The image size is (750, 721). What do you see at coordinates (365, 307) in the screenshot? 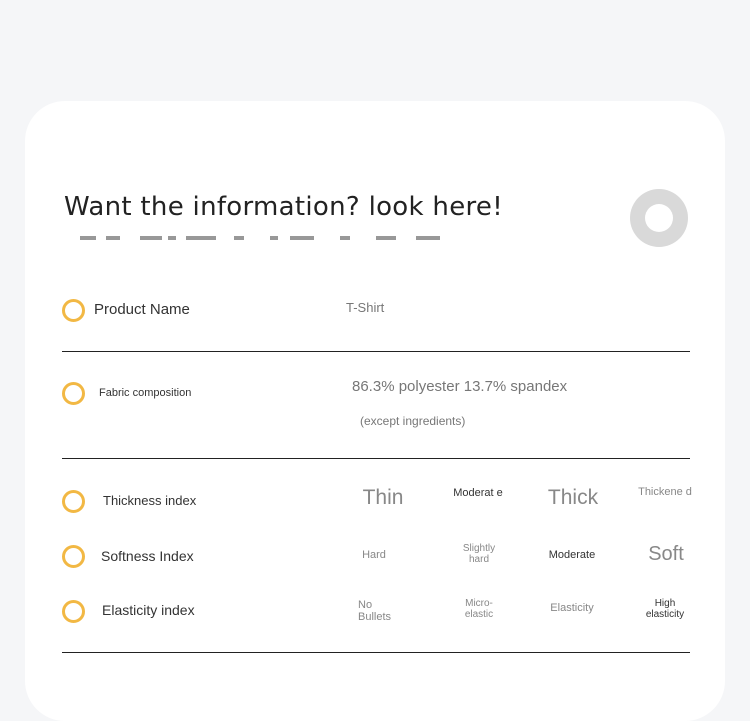
I see `product-name-value: T-Shirt` at bounding box center [365, 307].